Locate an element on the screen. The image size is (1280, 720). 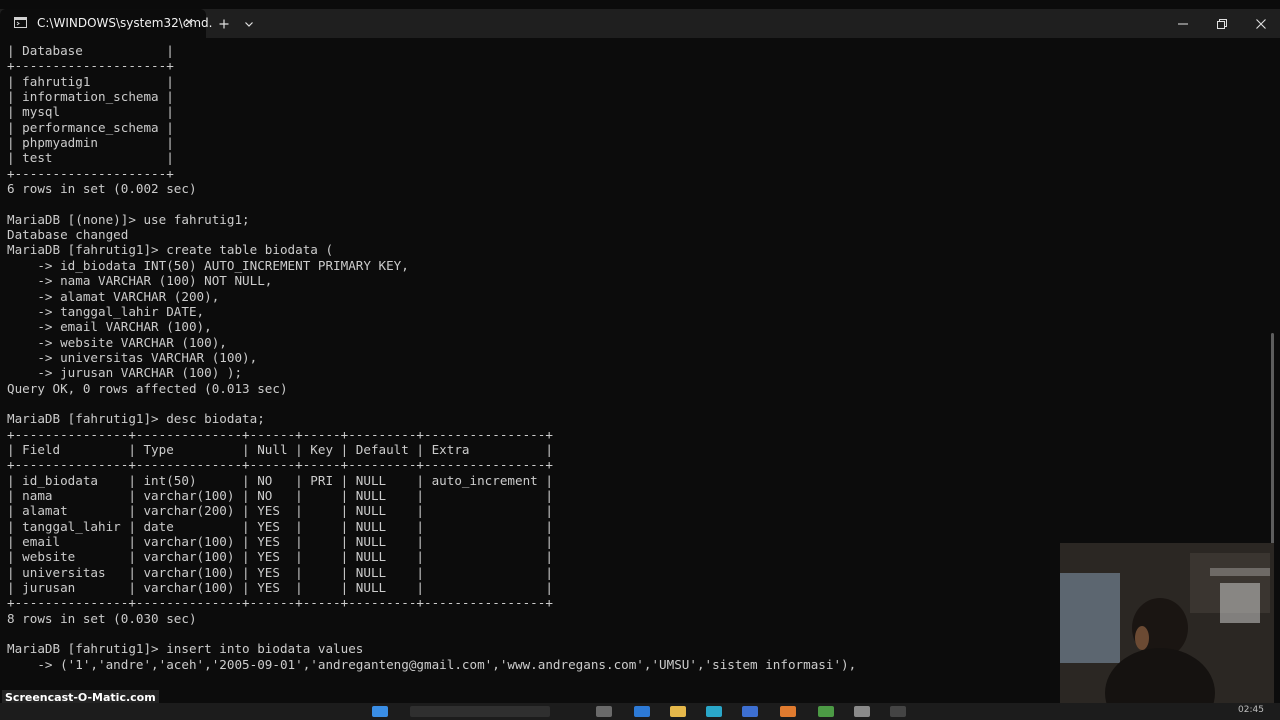
terminal-icon is located at coordinates (20, 22).